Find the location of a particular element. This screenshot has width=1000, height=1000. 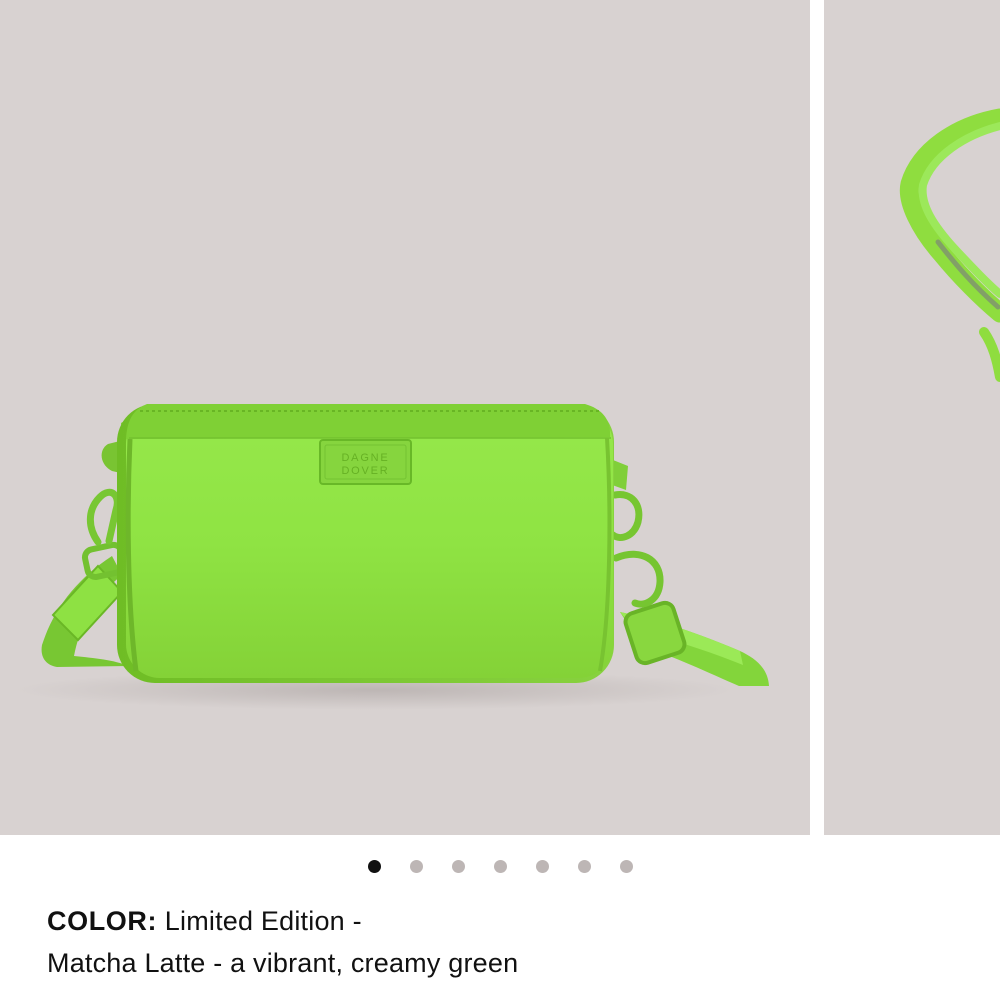

brand-logo-line-1: DAGNE is located at coordinates (365, 458).